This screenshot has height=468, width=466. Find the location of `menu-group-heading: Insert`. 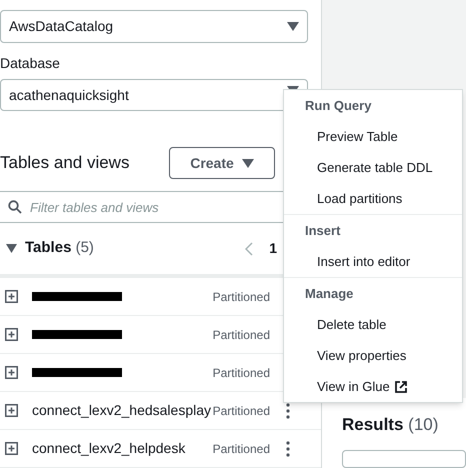

menu-group-heading: Insert is located at coordinates (323, 231).